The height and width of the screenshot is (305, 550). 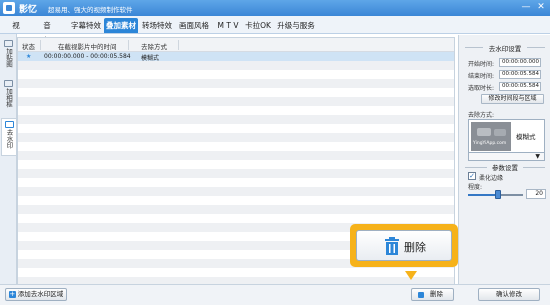 I want to click on sidetab-add-frame: 加相框, so click(x=8, y=95).